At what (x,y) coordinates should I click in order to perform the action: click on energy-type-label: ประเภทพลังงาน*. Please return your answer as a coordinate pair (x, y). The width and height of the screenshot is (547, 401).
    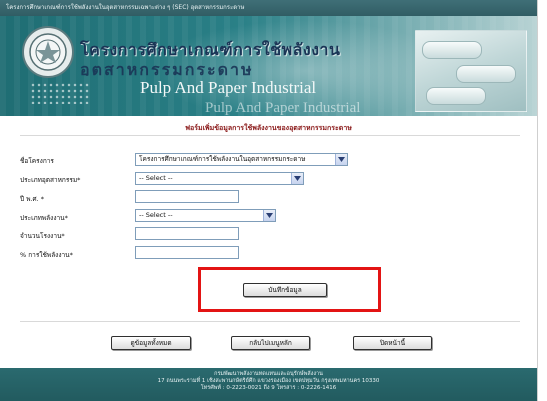
    Looking at the image, I should click on (44, 218).